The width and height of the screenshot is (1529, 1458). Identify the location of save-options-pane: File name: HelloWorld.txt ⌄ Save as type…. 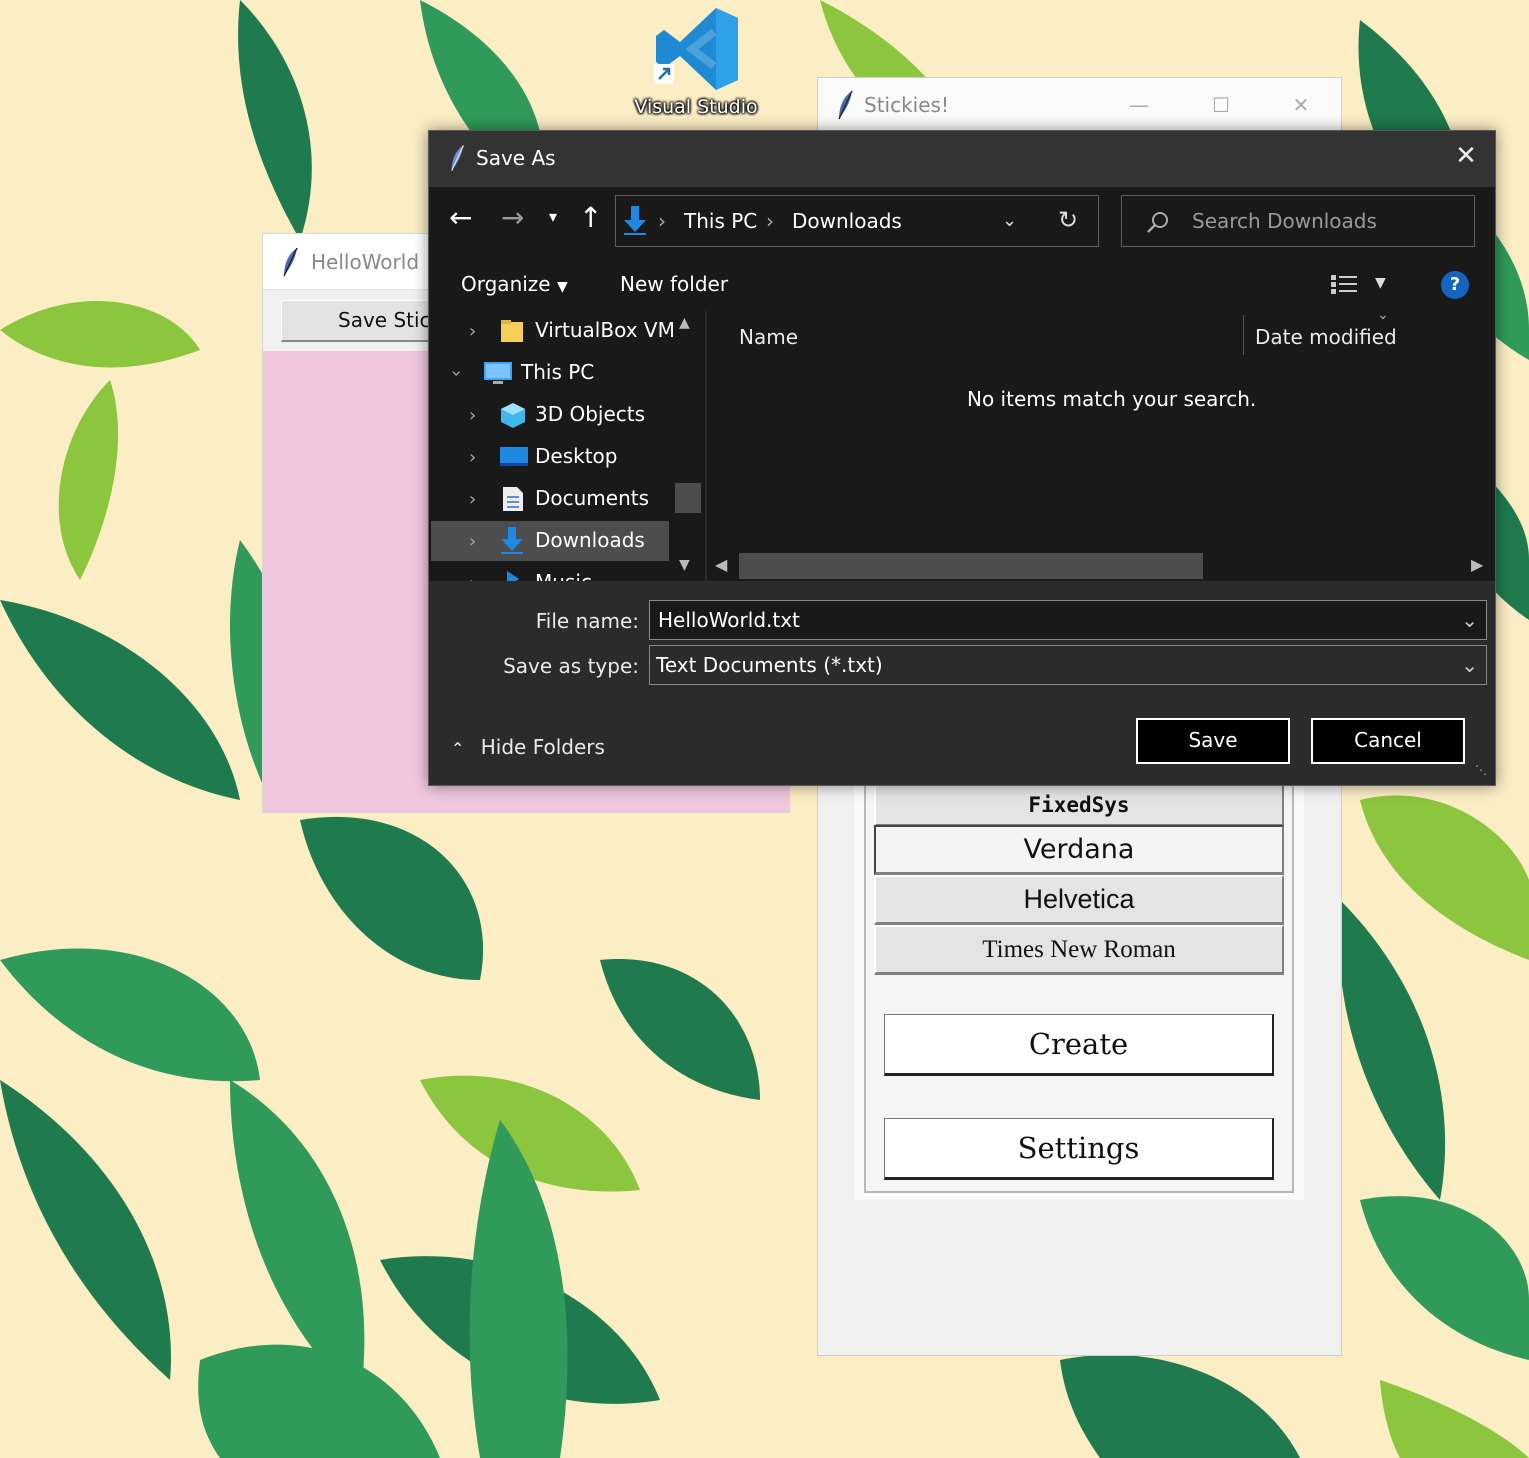
(962, 683).